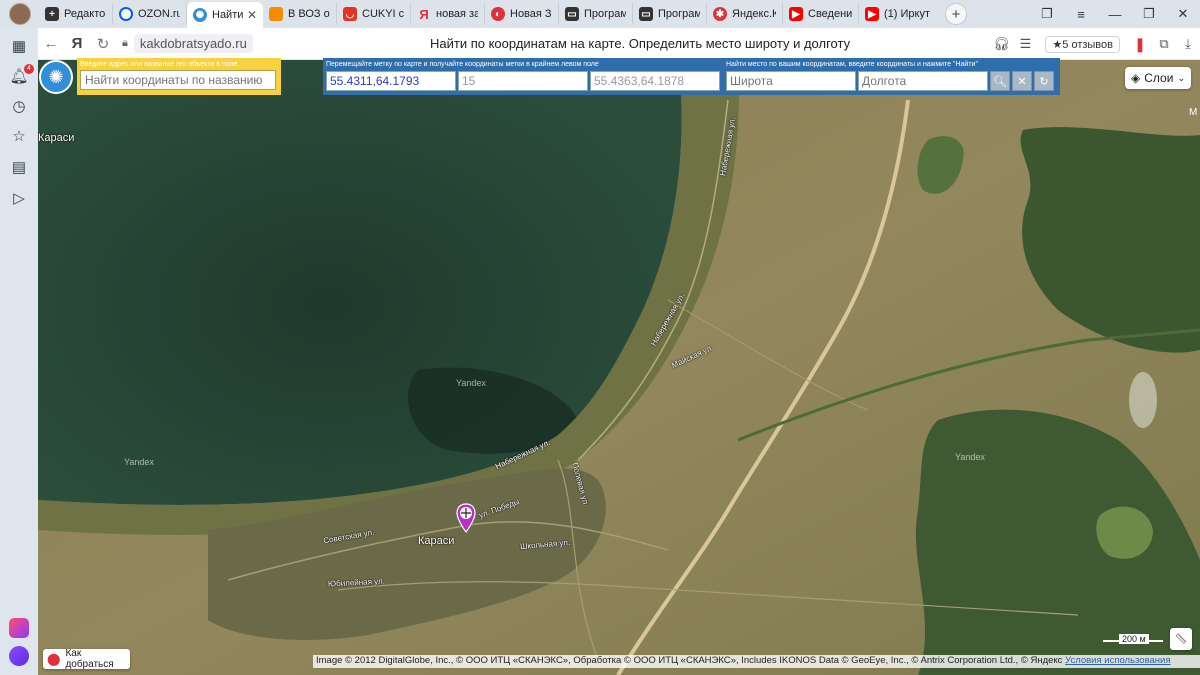 This screenshot has height=675, width=1200. What do you see at coordinates (350, 14) in the screenshot?
I see `aliexpress-icon: ◡` at bounding box center [350, 14].